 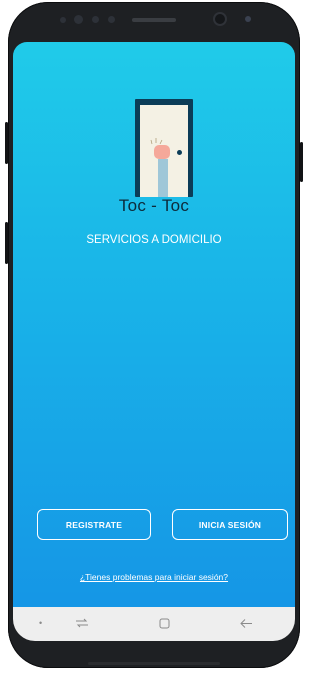 What do you see at coordinates (154, 663) in the screenshot?
I see `phone-bottom-bezel` at bounding box center [154, 663].